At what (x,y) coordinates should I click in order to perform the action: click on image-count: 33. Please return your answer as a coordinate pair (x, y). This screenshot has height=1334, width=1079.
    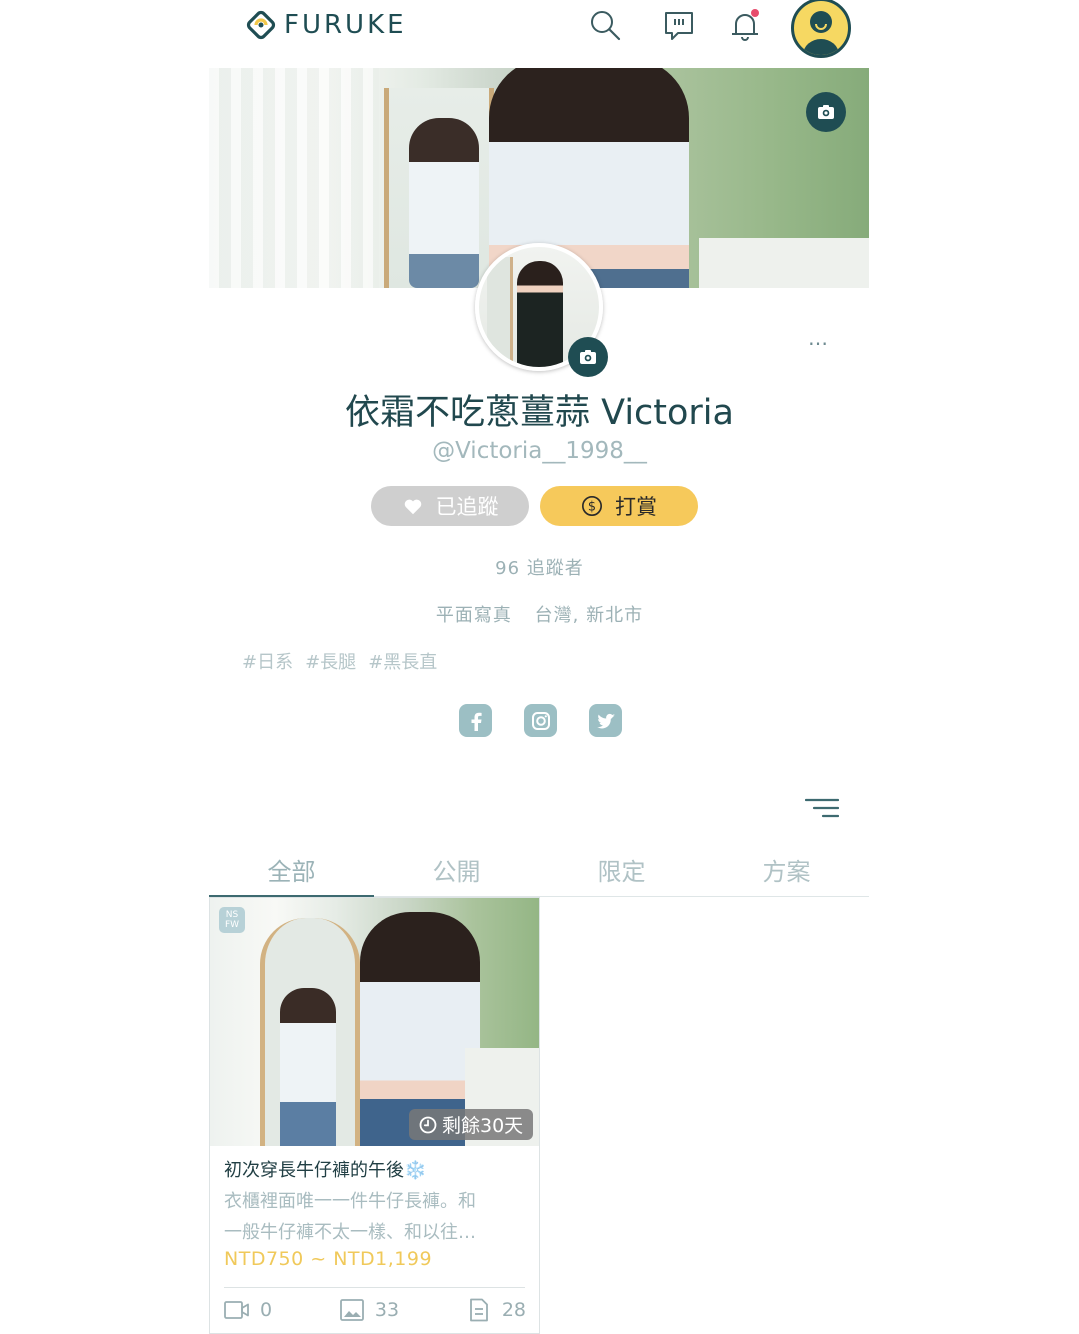
    Looking at the image, I should click on (369, 1310).